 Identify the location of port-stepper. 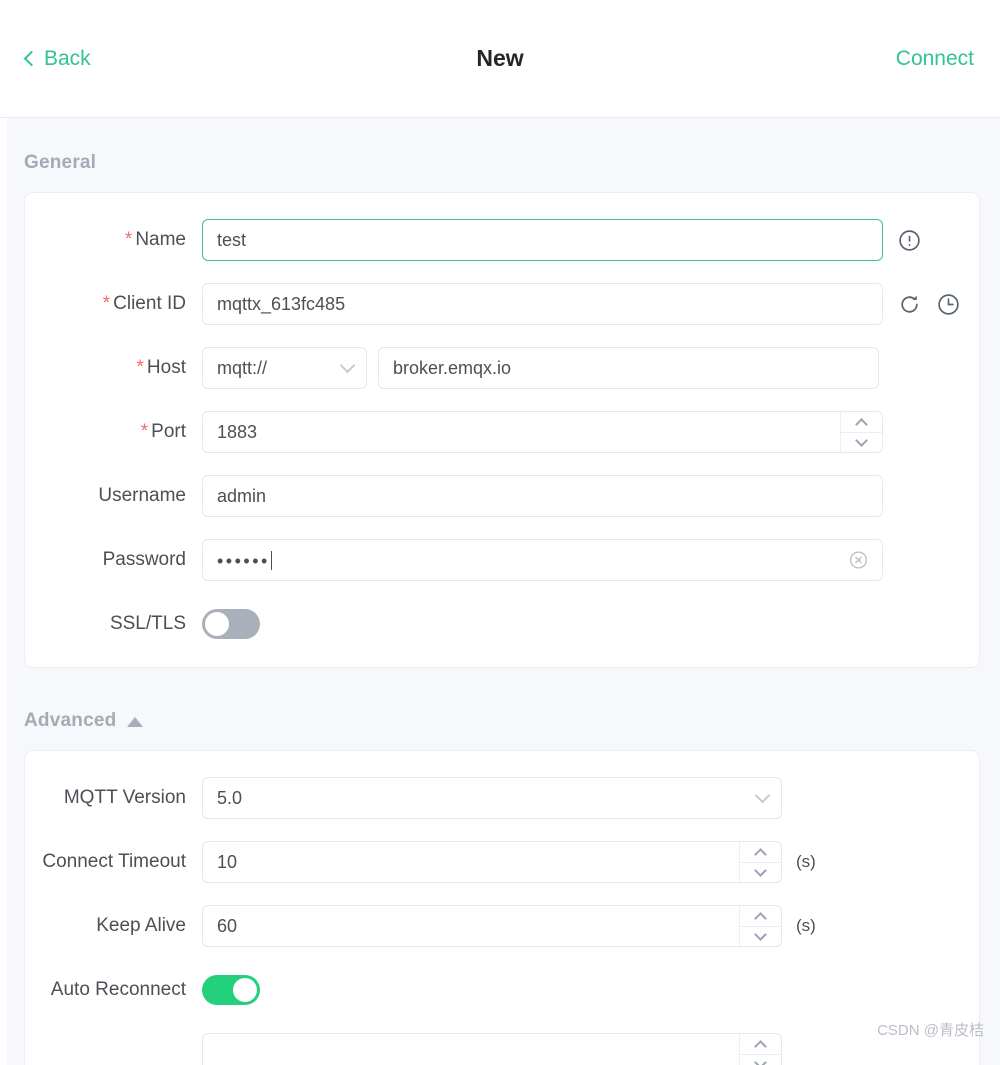
(861, 432).